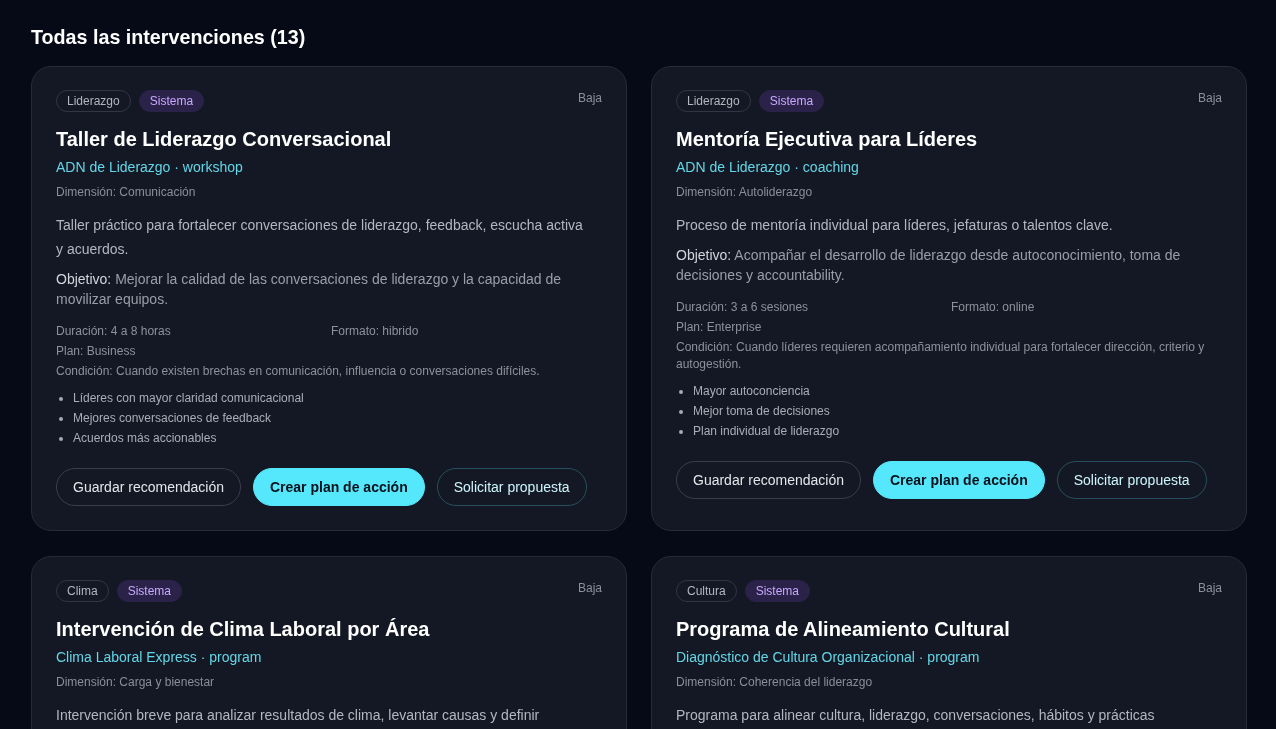 Image resolution: width=1276 pixels, height=729 pixels. What do you see at coordinates (916, 715) in the screenshot?
I see `description-text: Programa para alinear cultura, liderazgo, conversaciones, hábitos y prácticas` at bounding box center [916, 715].